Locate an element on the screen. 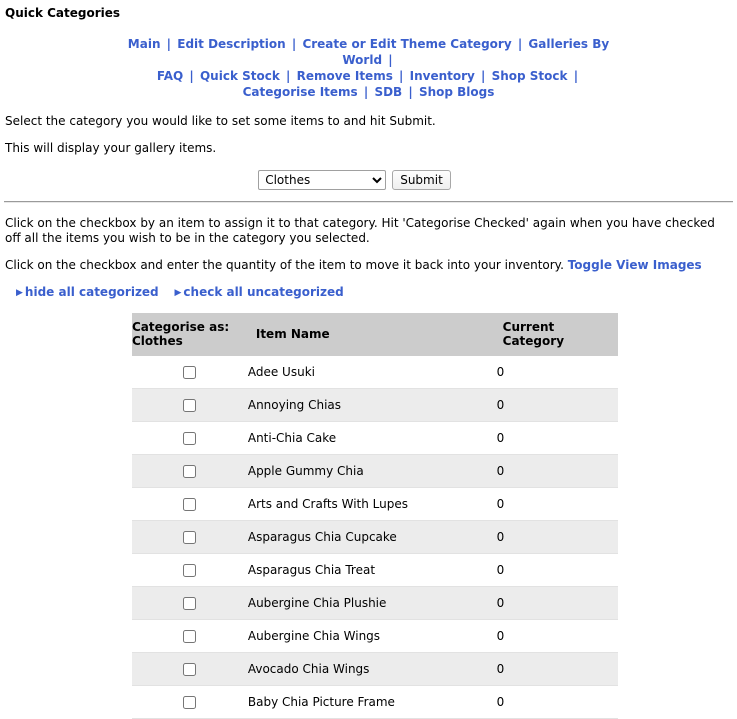  item-name-cell: Asparagus Chia Treat is located at coordinates (372, 570).